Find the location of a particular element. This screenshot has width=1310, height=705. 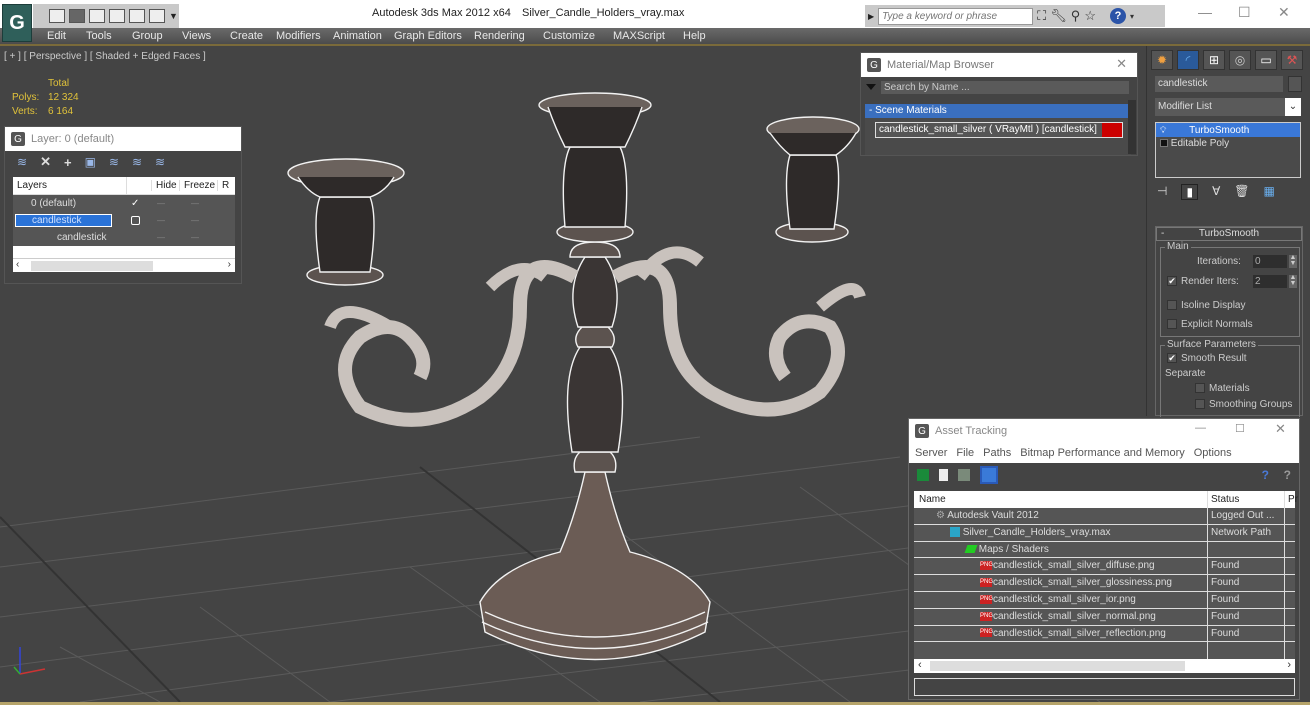

iterations-spinner-arrows: ▲ ▼ is located at coordinates (1293, 261).